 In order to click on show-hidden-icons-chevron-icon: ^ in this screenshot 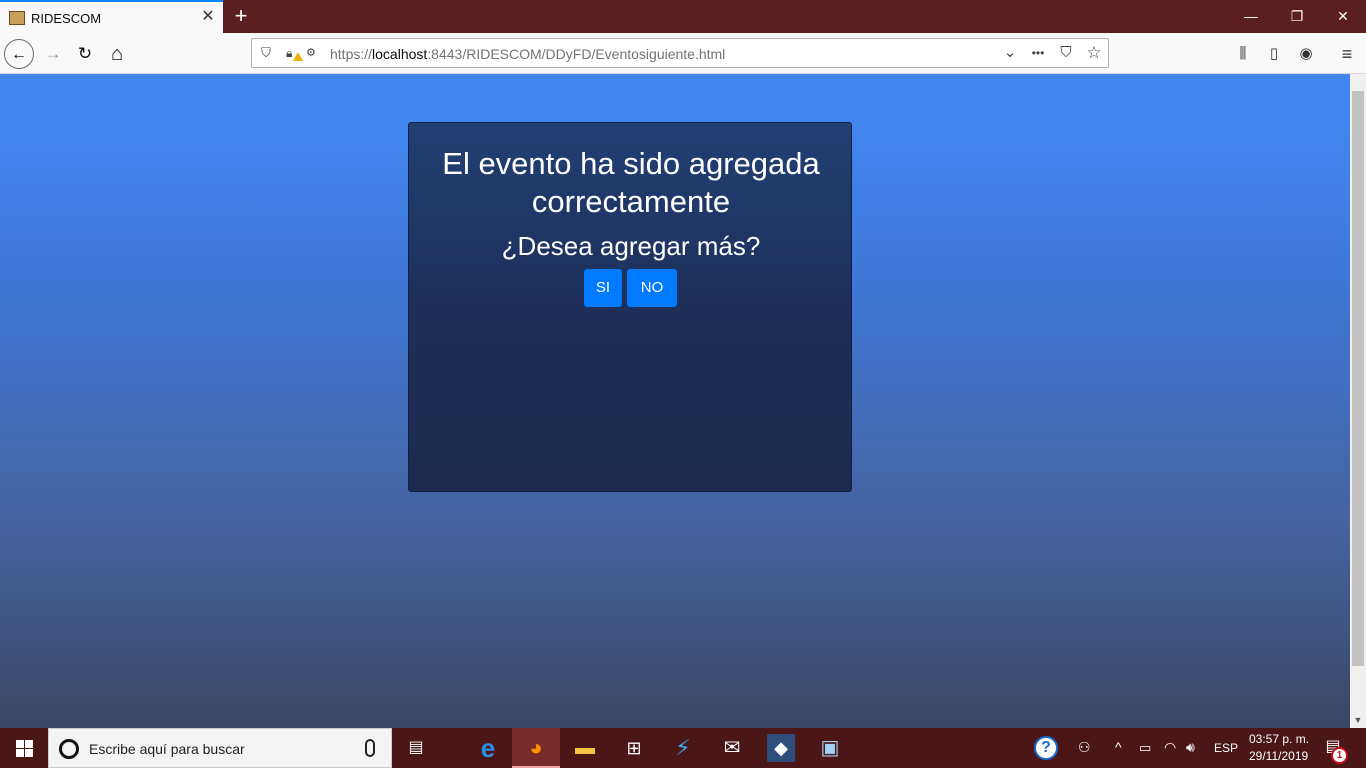, I will do `click(1118, 747)`.